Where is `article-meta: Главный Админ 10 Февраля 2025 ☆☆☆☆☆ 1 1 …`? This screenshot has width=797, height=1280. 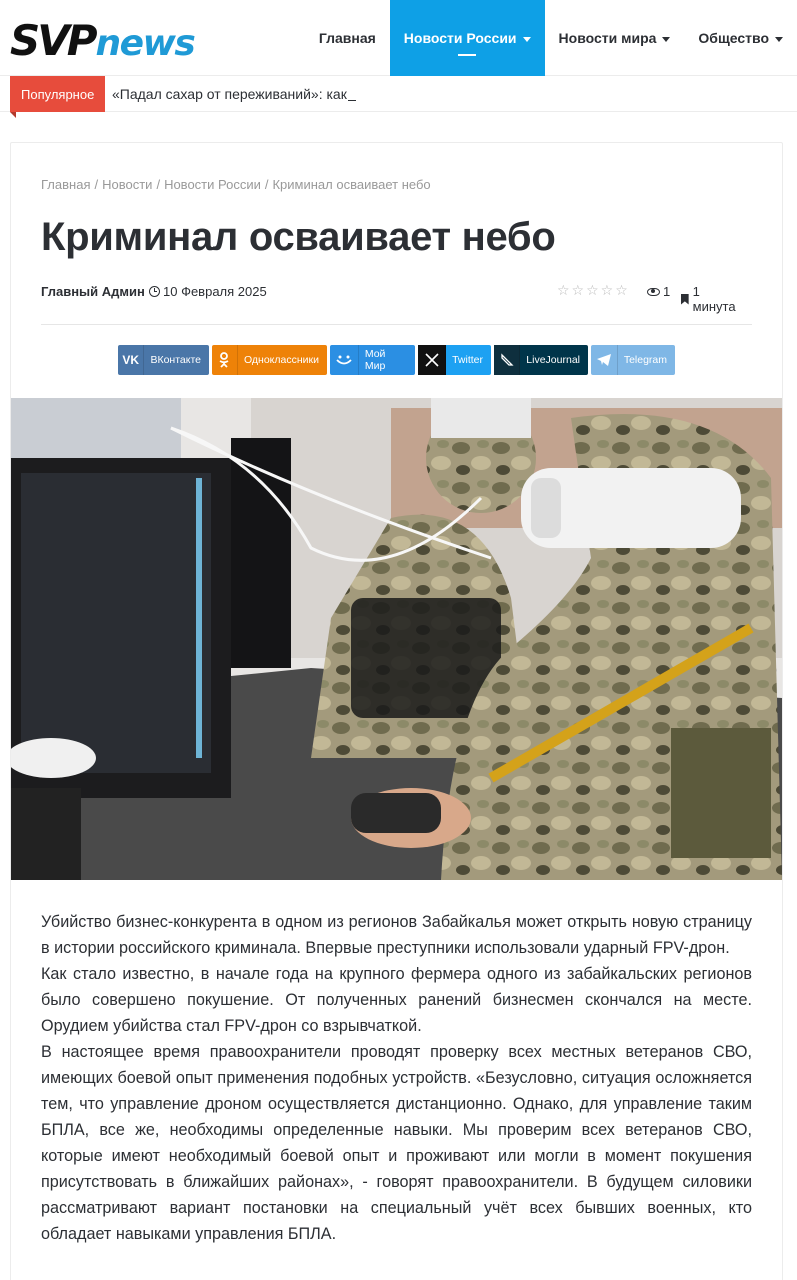 article-meta: Главный Админ 10 Февраля 2025 ☆☆☆☆☆ 1 1 … is located at coordinates (392, 298).